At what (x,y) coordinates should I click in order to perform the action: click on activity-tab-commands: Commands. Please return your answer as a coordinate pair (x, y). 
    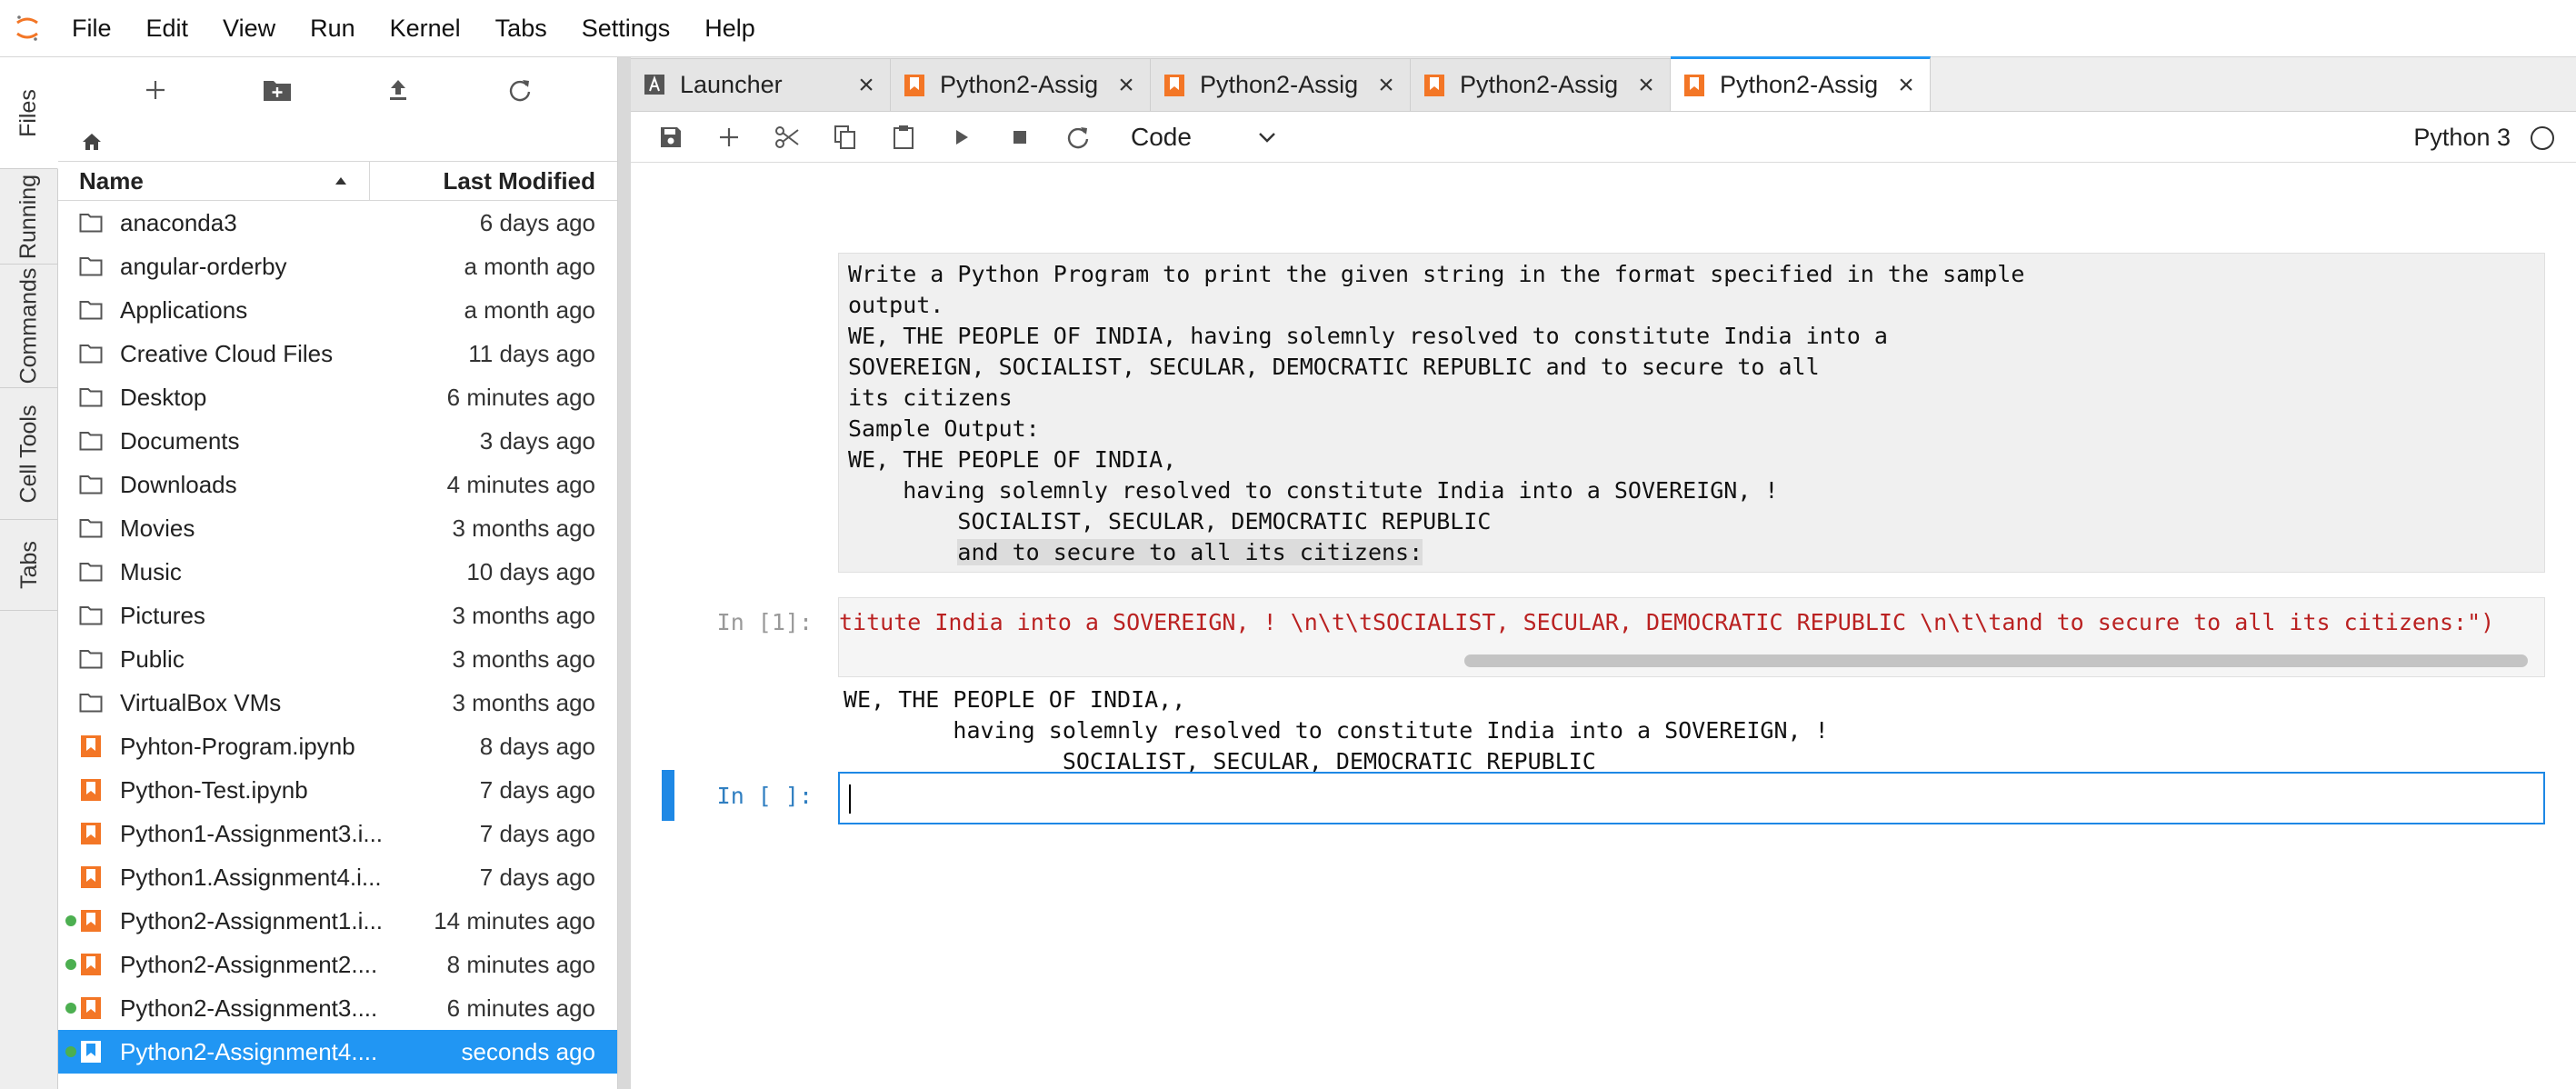
    Looking at the image, I should click on (29, 326).